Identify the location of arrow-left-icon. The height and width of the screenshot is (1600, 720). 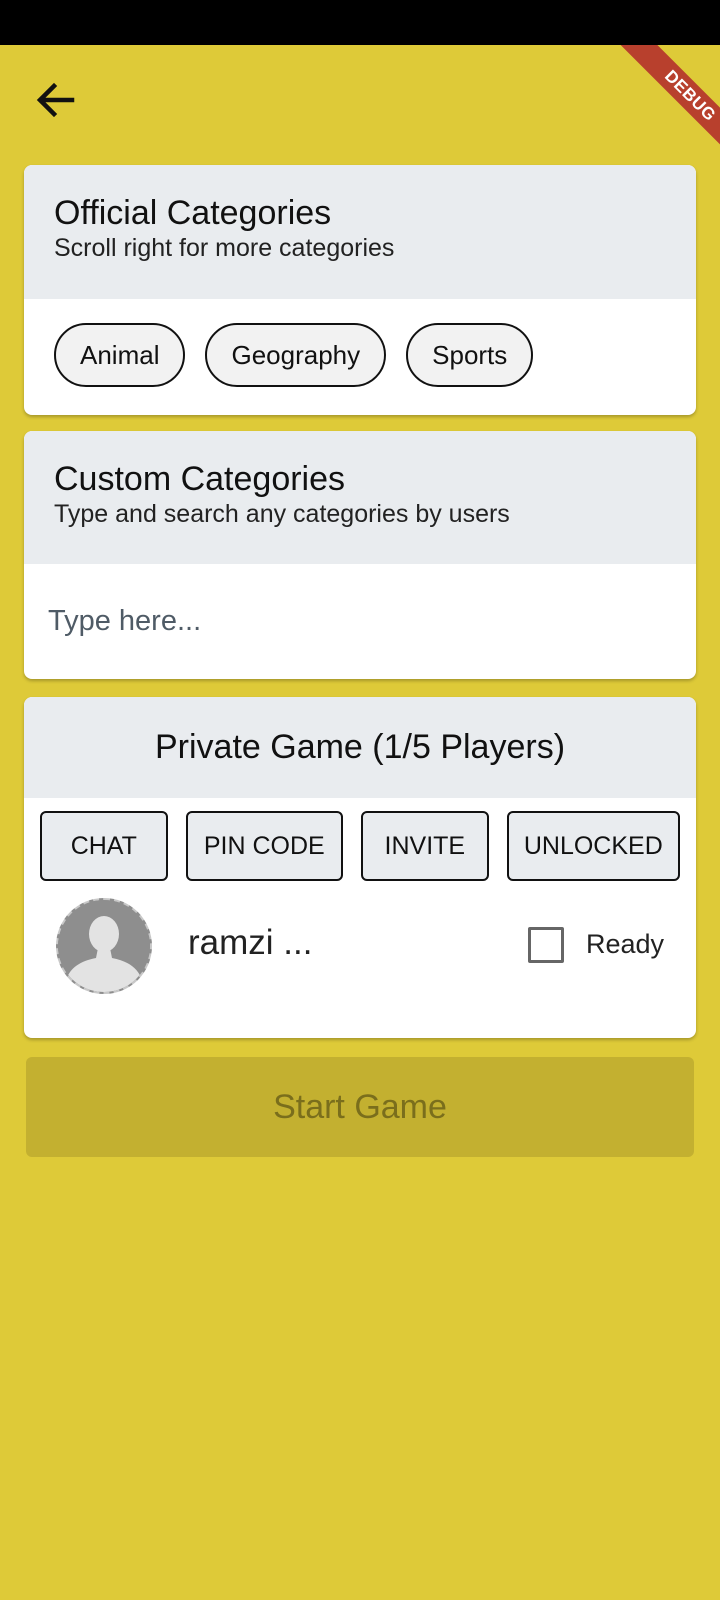
(55, 100).